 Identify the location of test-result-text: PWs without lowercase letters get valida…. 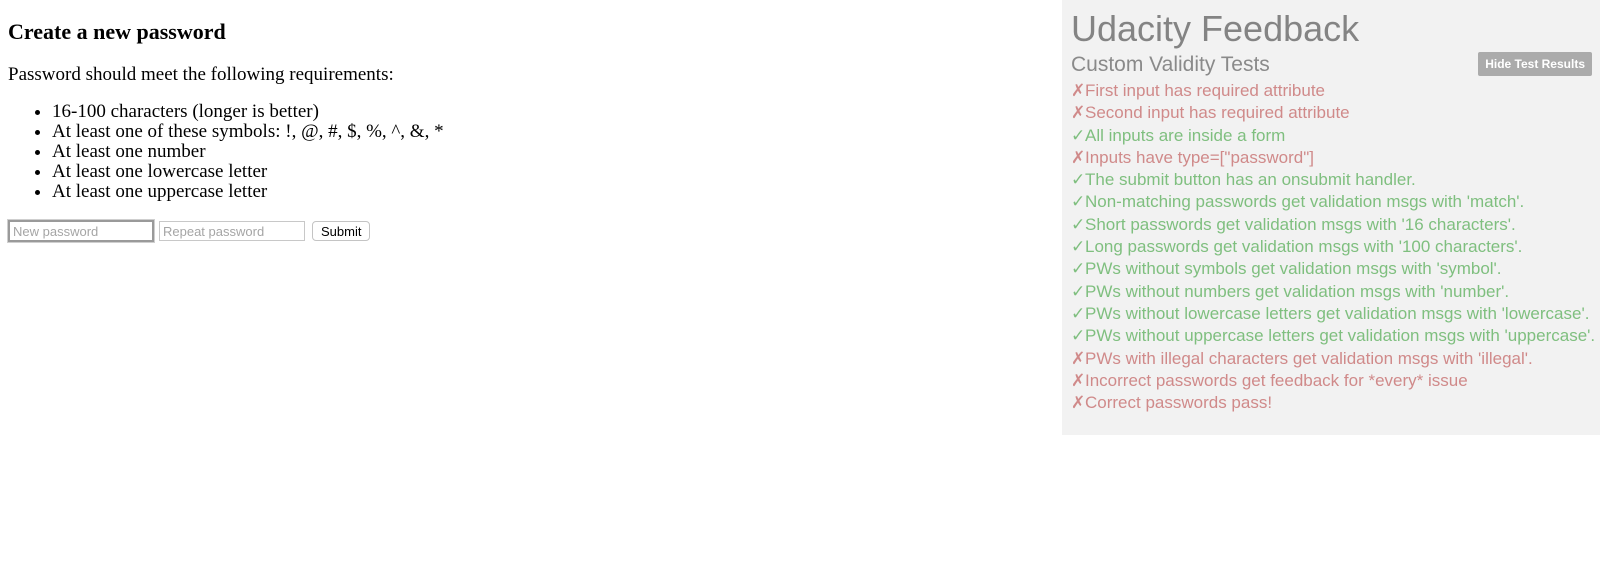
(1337, 313).